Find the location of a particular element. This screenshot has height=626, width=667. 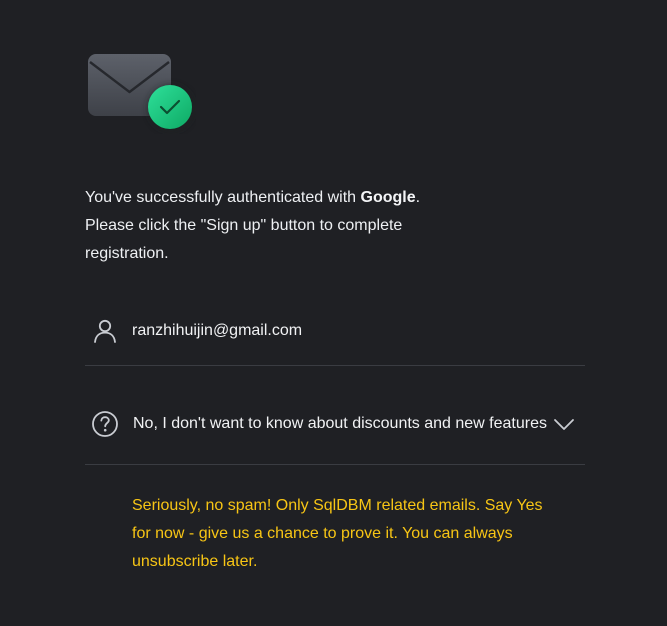

email-field: ranzhihuijin@gmail.com is located at coordinates (335, 331).